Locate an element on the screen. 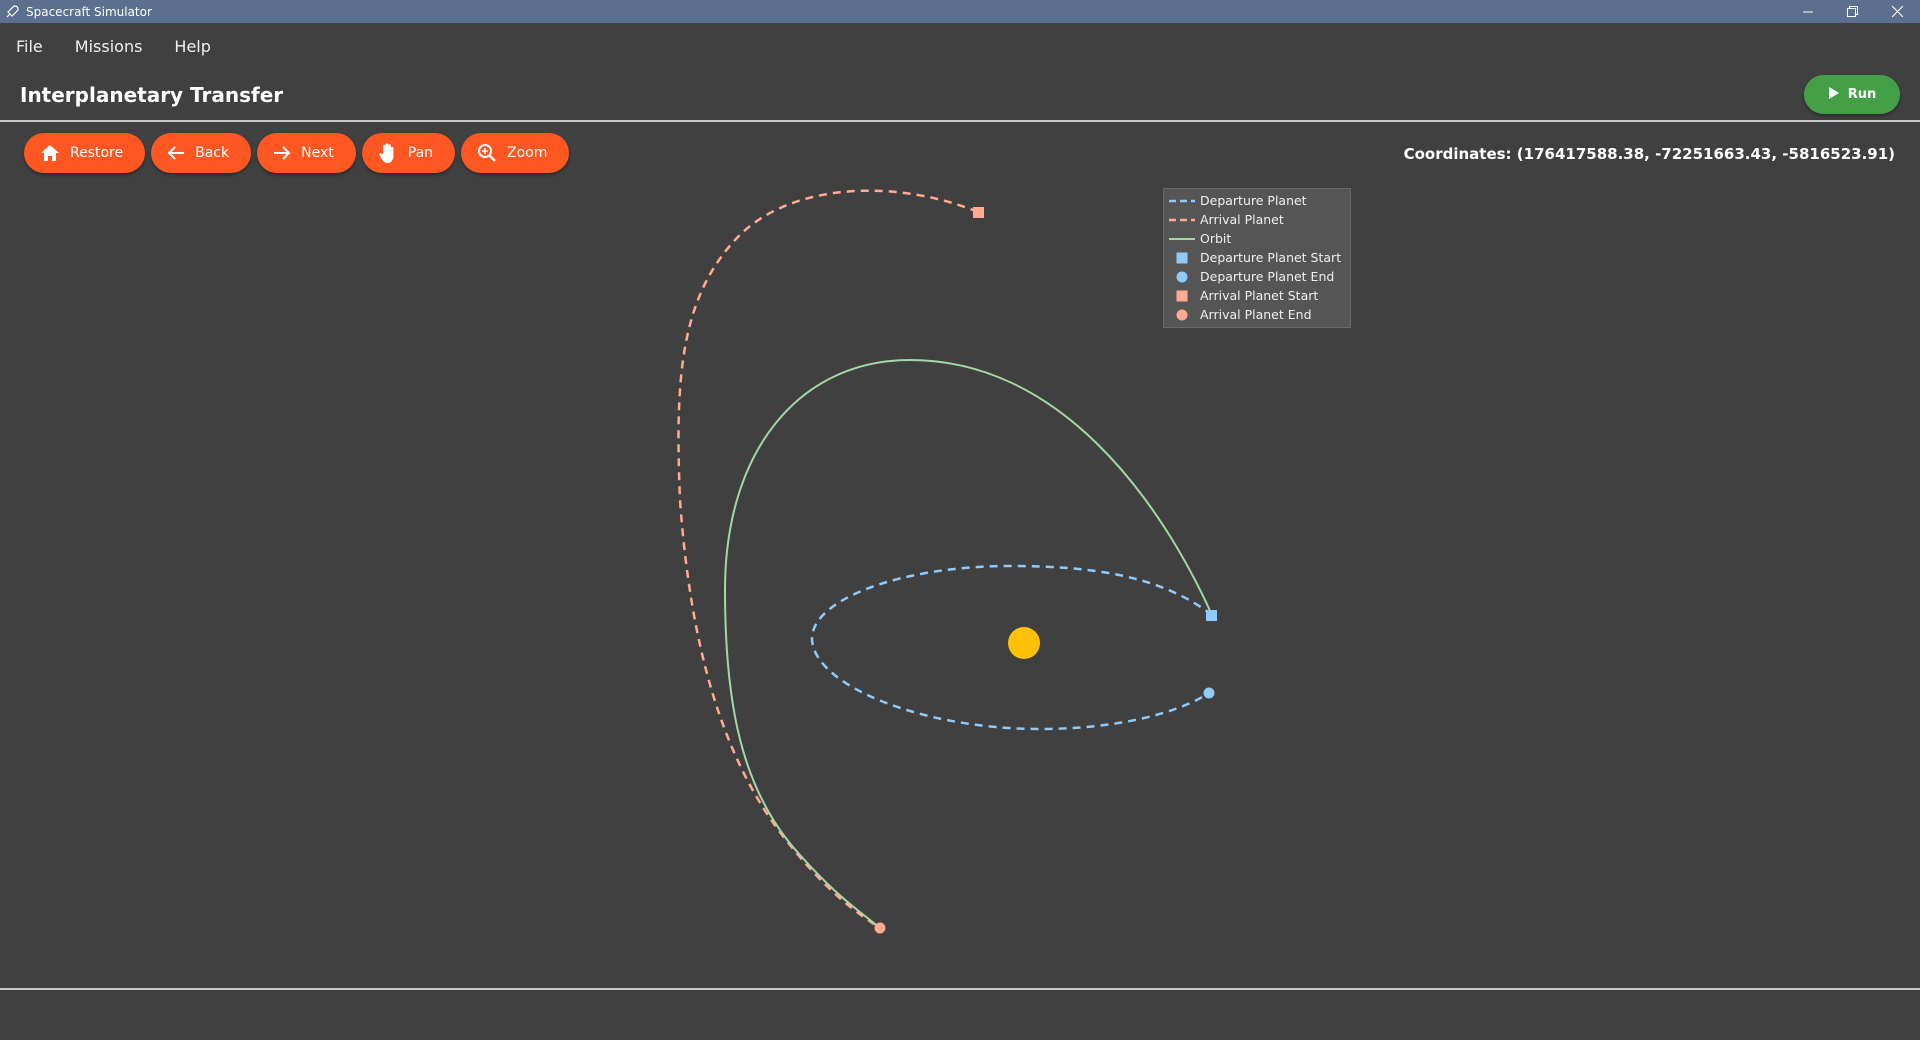 Image resolution: width=1920 pixels, height=1040 pixels. legend-entry-arrival-planet: Arrival Planet is located at coordinates (1257, 219).